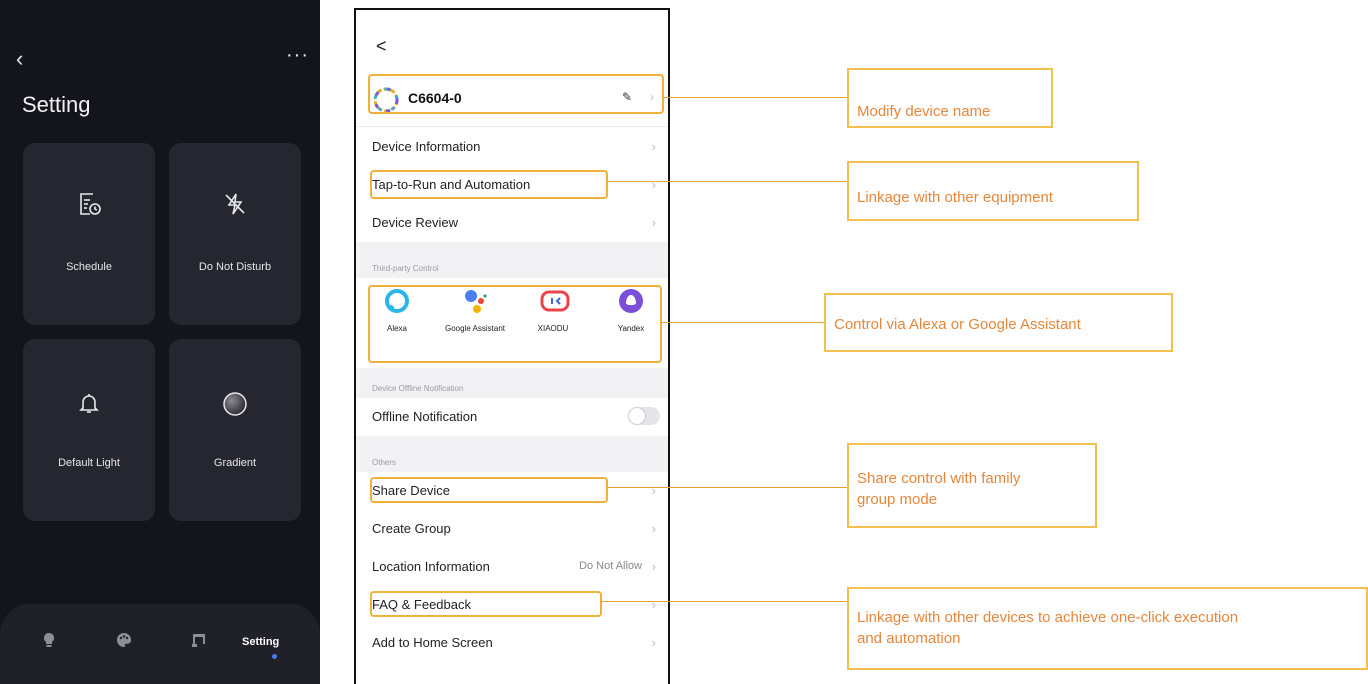 Image resolution: width=1368 pixels, height=684 pixels. What do you see at coordinates (235, 267) in the screenshot?
I see `tile-label: Do Not Disturb` at bounding box center [235, 267].